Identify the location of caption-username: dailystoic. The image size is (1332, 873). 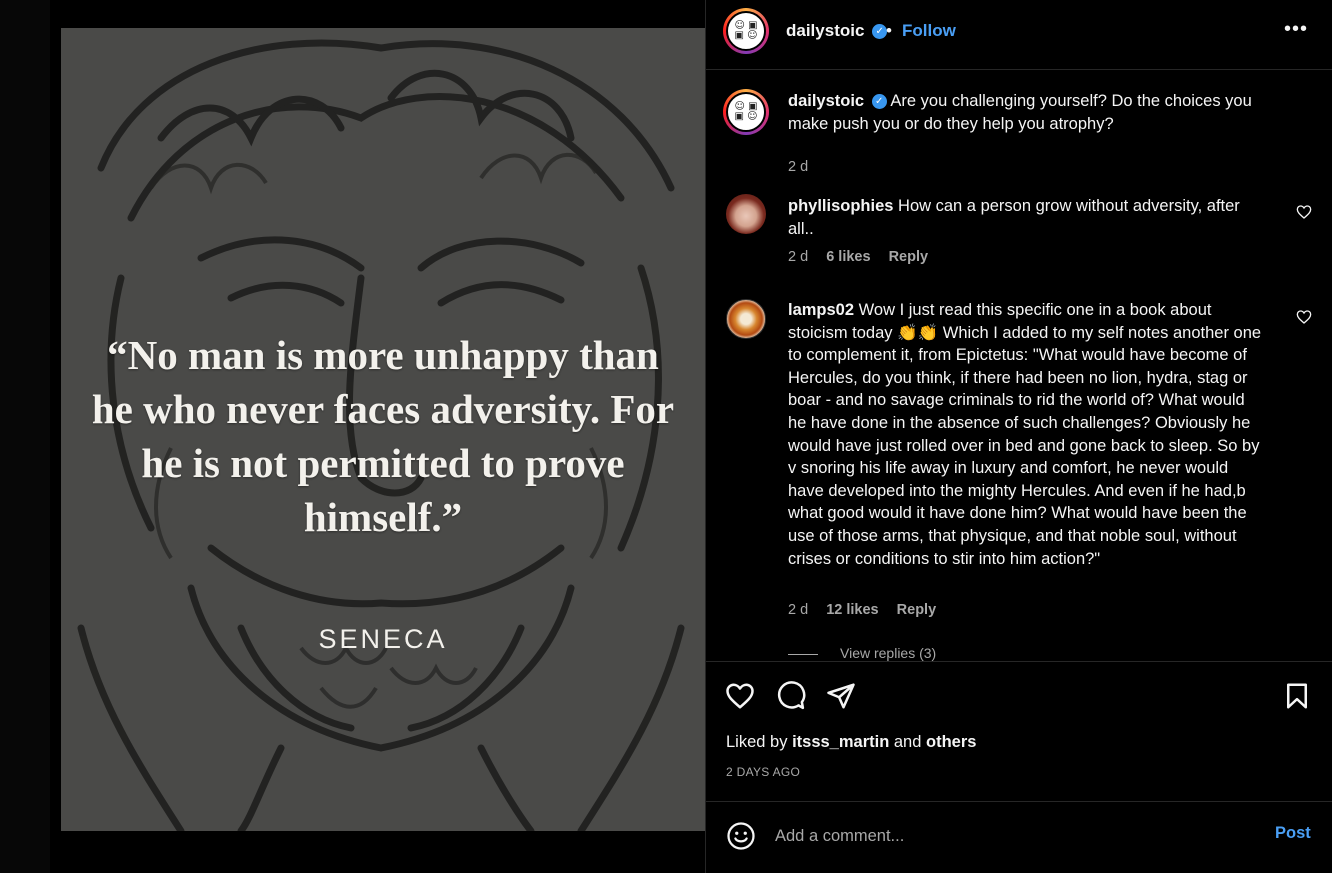
(826, 101).